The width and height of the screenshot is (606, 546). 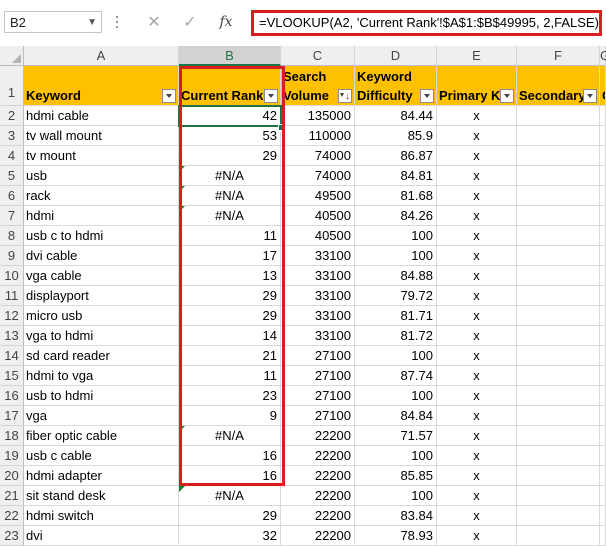 I want to click on cell-keyword-difficulty: 84.26, so click(x=396, y=216).